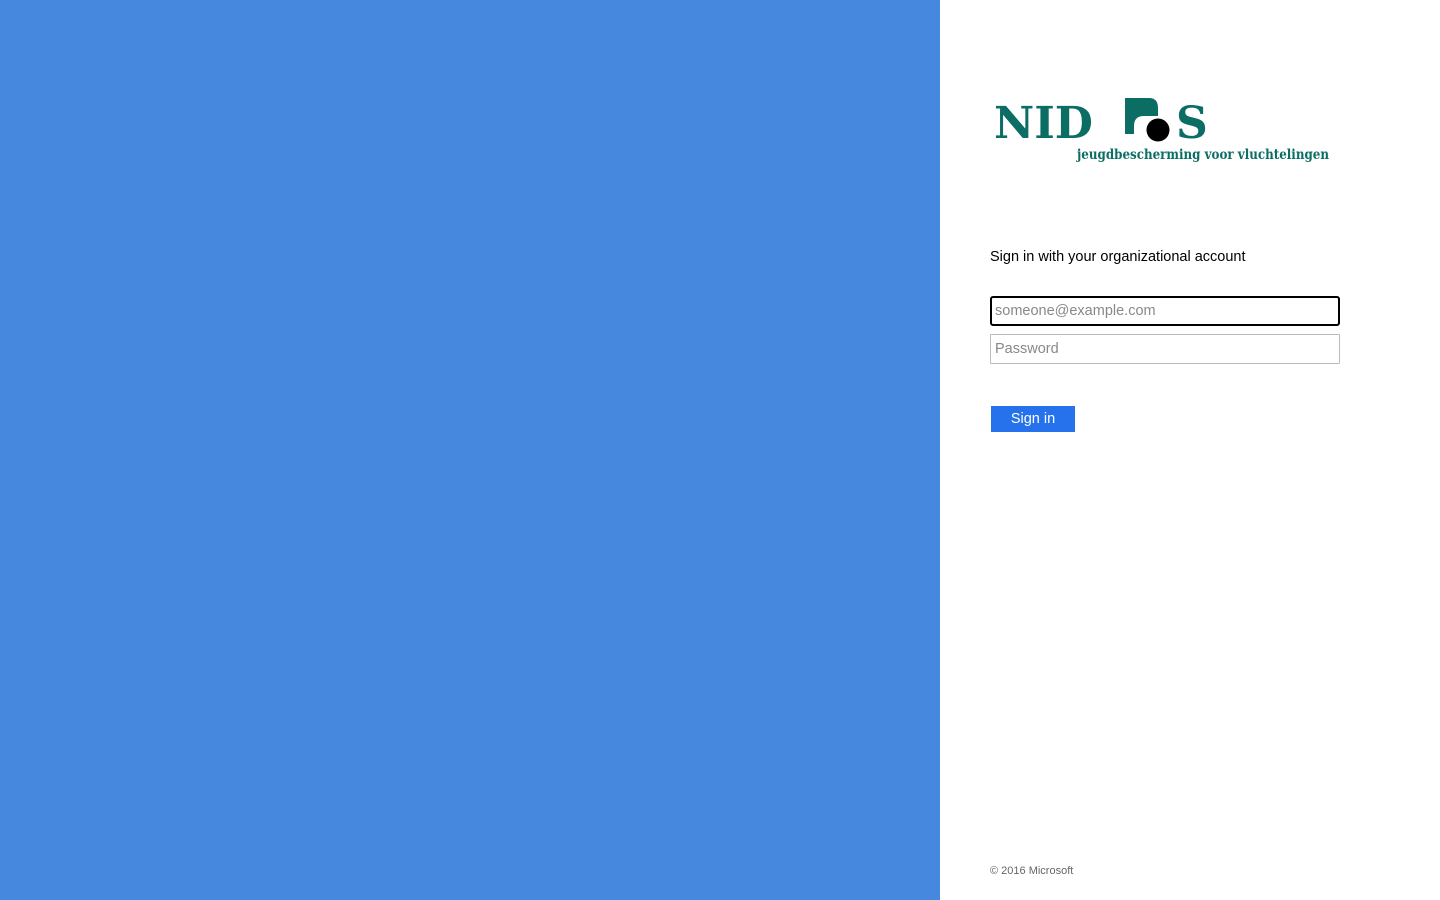 The image size is (1440, 900). Describe the element at coordinates (1043, 123) in the screenshot. I see `logo-wordmark-left: NID` at that location.